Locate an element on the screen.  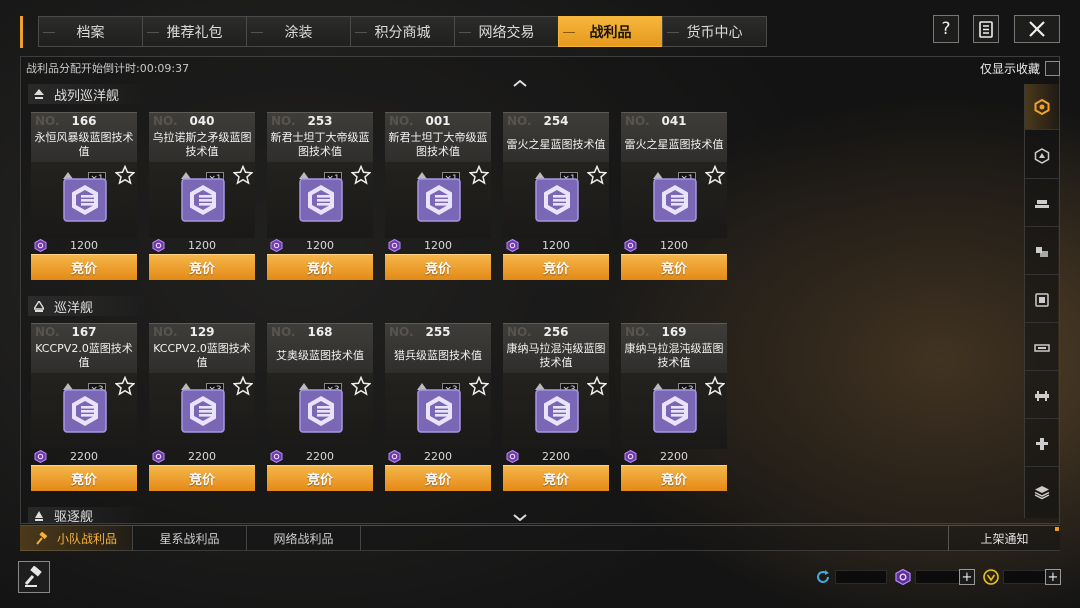
top-bar: 档案 推荐礼包 涂装 积分商城 网络交易 战利品 货币中心 ? is located at coordinates (540, 26).